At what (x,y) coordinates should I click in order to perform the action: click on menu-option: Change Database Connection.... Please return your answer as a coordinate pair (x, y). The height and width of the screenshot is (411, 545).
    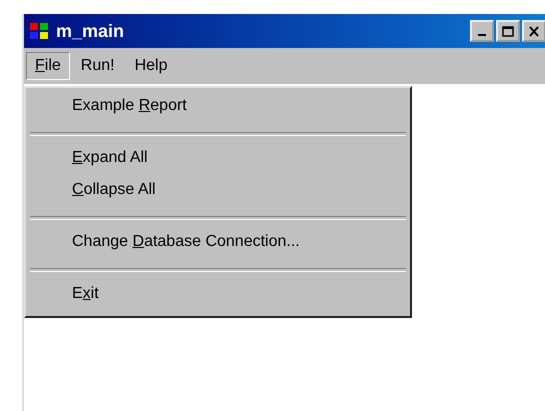
    Looking at the image, I should click on (218, 244).